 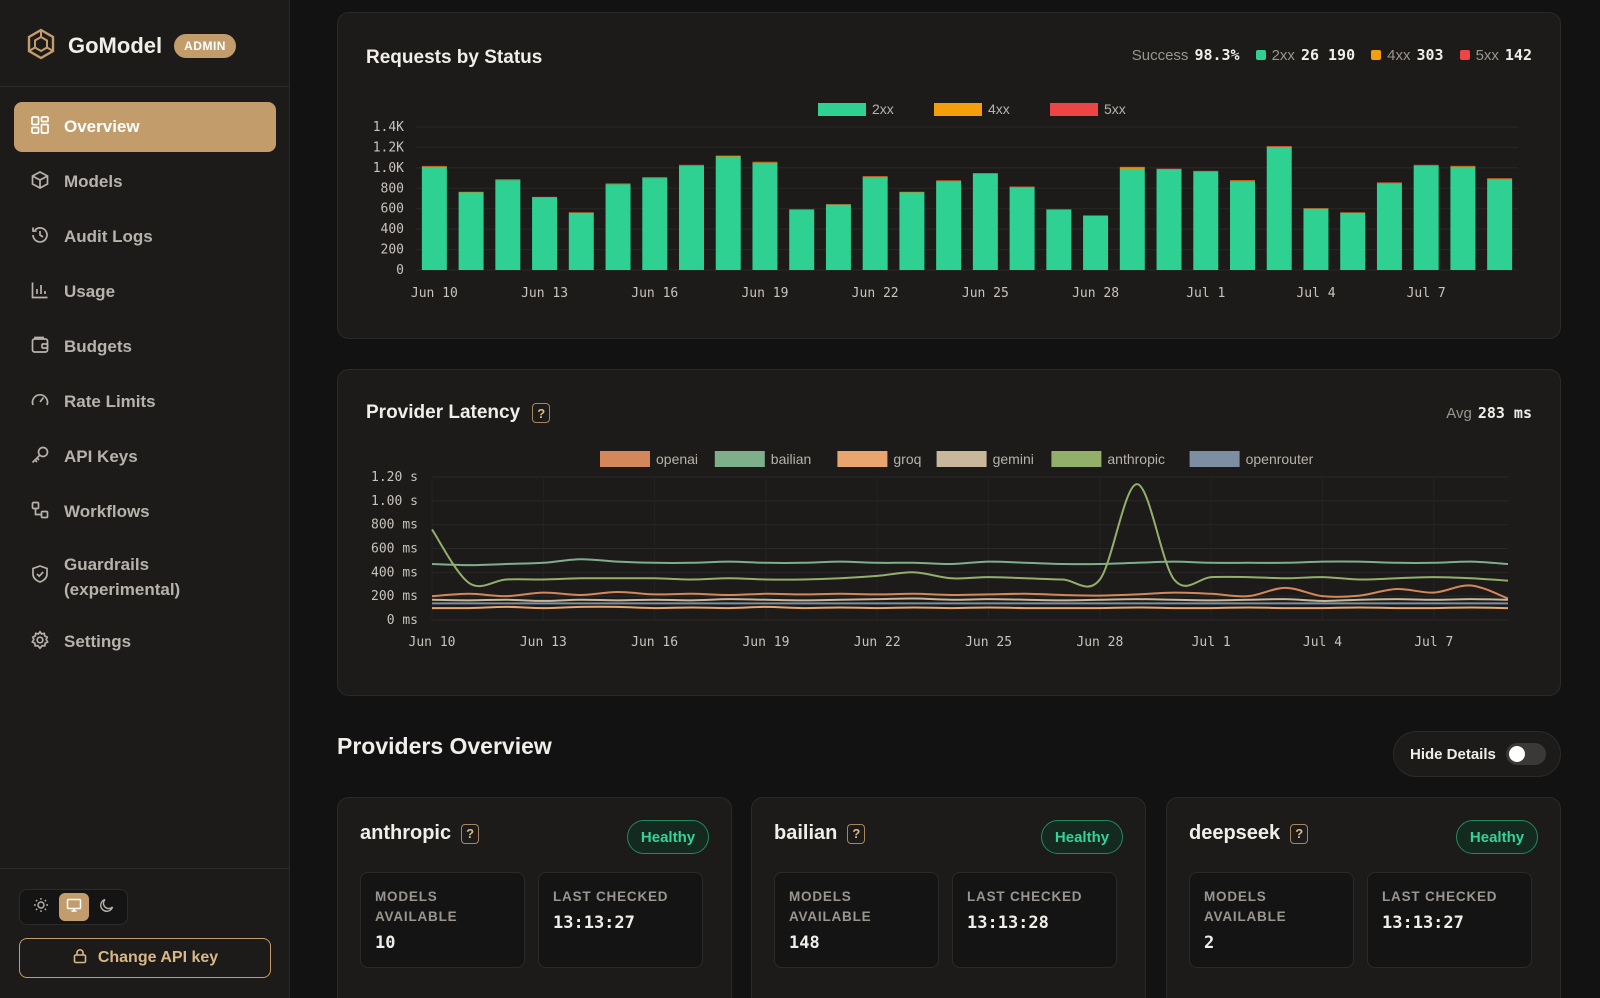 What do you see at coordinates (145, 642) in the screenshot?
I see `sidebar-item-settings: Settings` at bounding box center [145, 642].